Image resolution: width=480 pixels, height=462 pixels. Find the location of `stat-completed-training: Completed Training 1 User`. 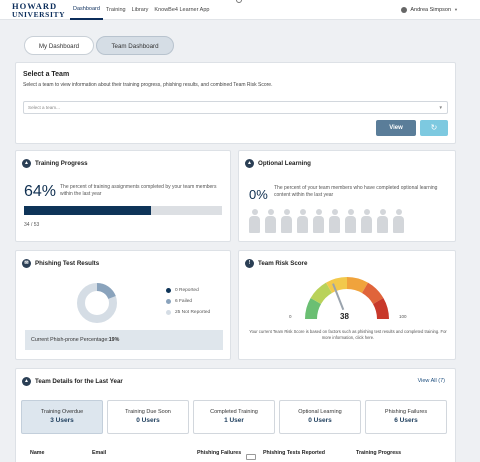

stat-completed-training: Completed Training 1 User is located at coordinates (234, 417).